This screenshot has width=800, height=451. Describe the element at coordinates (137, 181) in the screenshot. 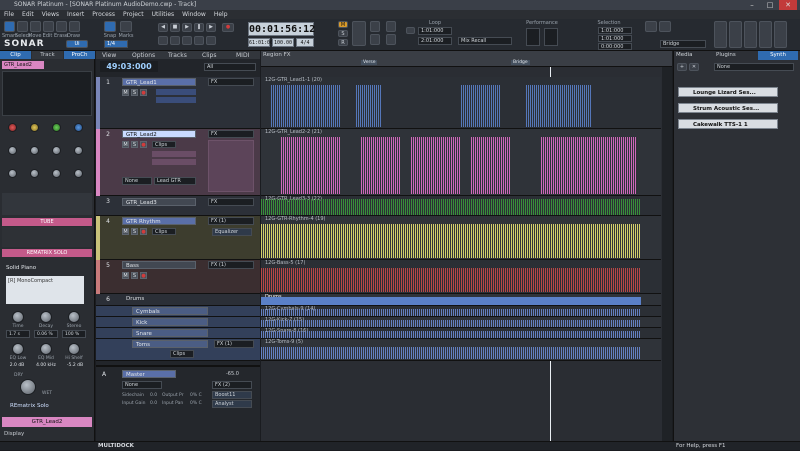

I see `input-select: None` at that location.